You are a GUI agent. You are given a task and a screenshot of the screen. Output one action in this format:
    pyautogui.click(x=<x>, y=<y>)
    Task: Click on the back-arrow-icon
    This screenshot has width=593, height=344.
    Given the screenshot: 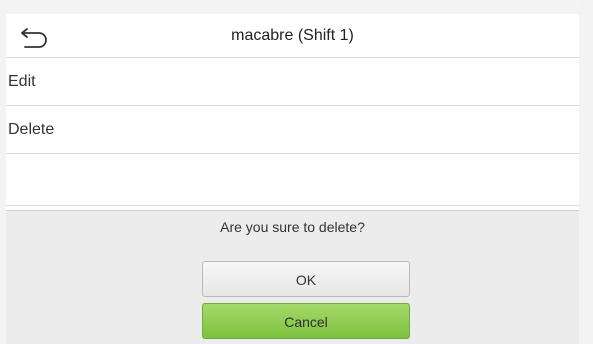 What is the action you would take?
    pyautogui.click(x=34, y=38)
    